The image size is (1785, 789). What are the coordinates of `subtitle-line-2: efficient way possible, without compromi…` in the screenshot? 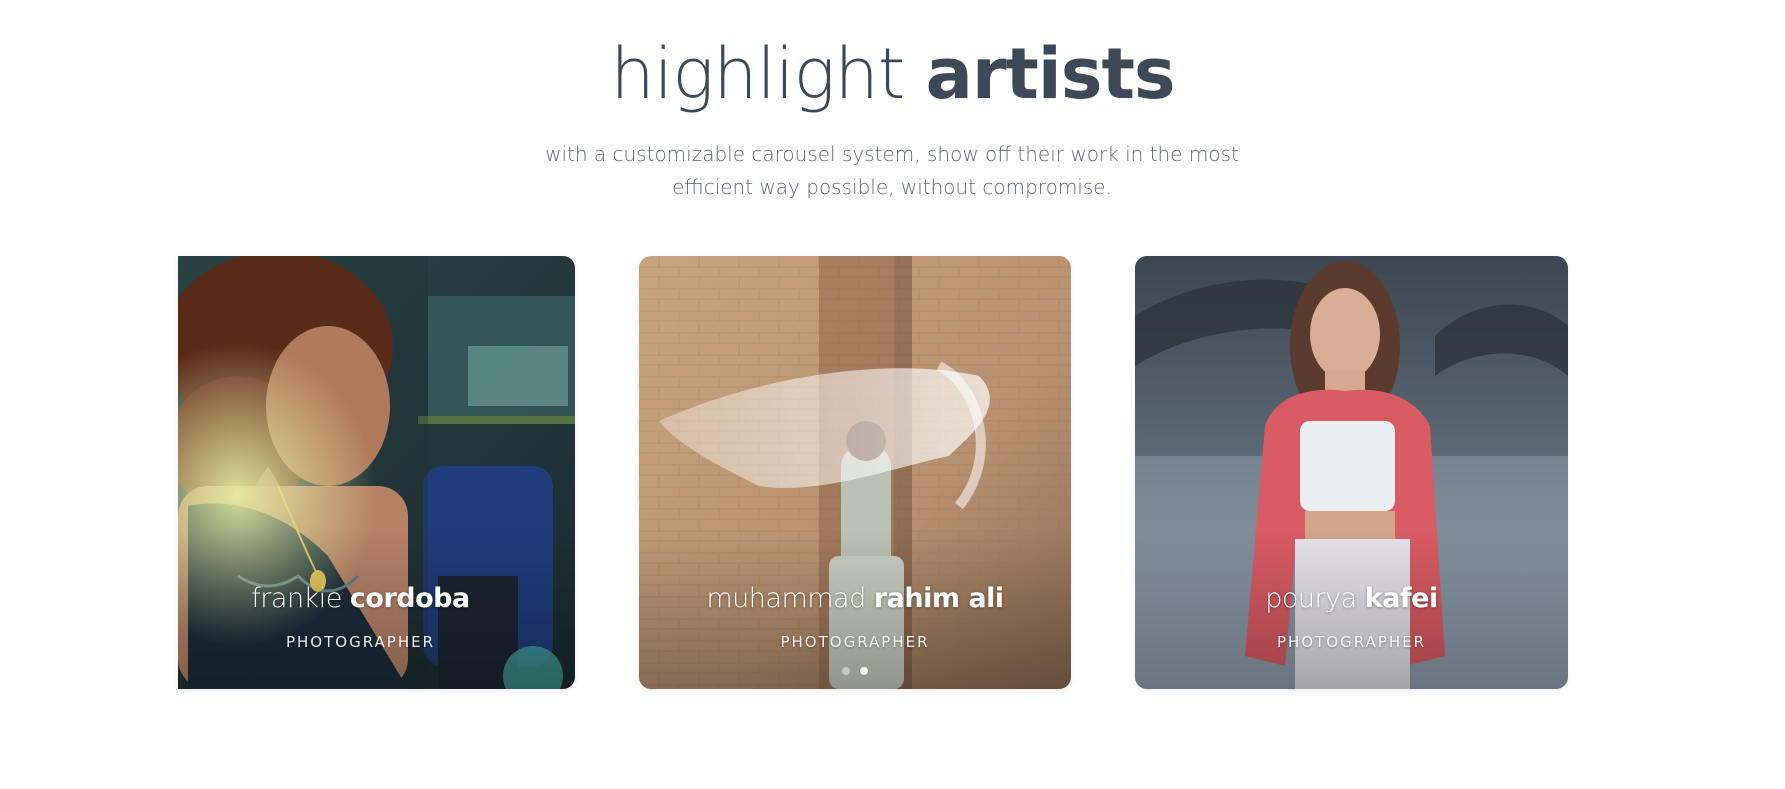 It's located at (892, 187).